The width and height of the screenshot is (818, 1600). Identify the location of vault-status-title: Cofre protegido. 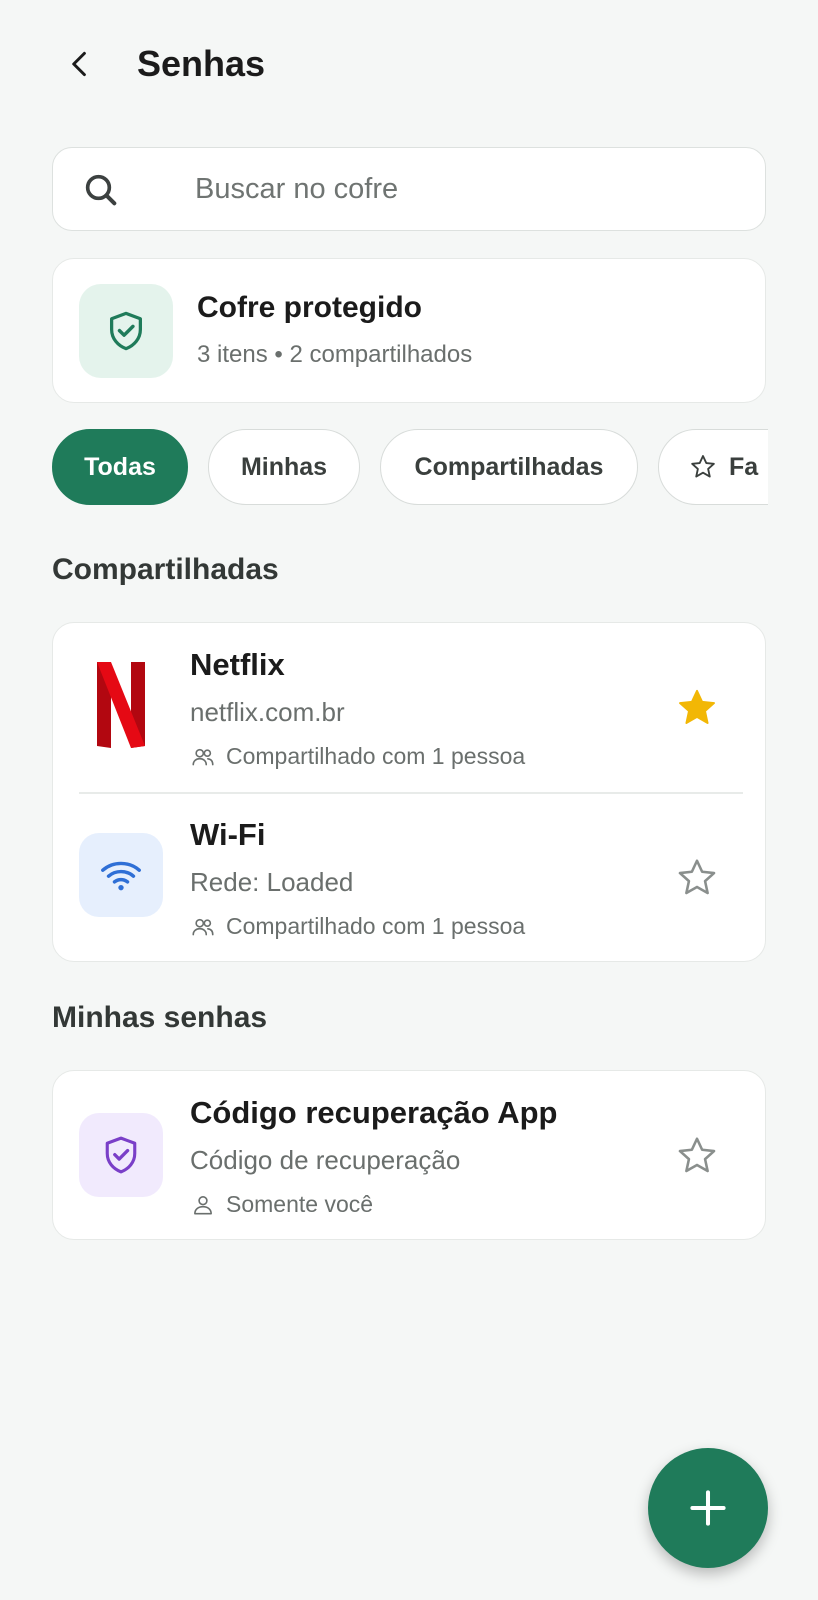
(309, 307).